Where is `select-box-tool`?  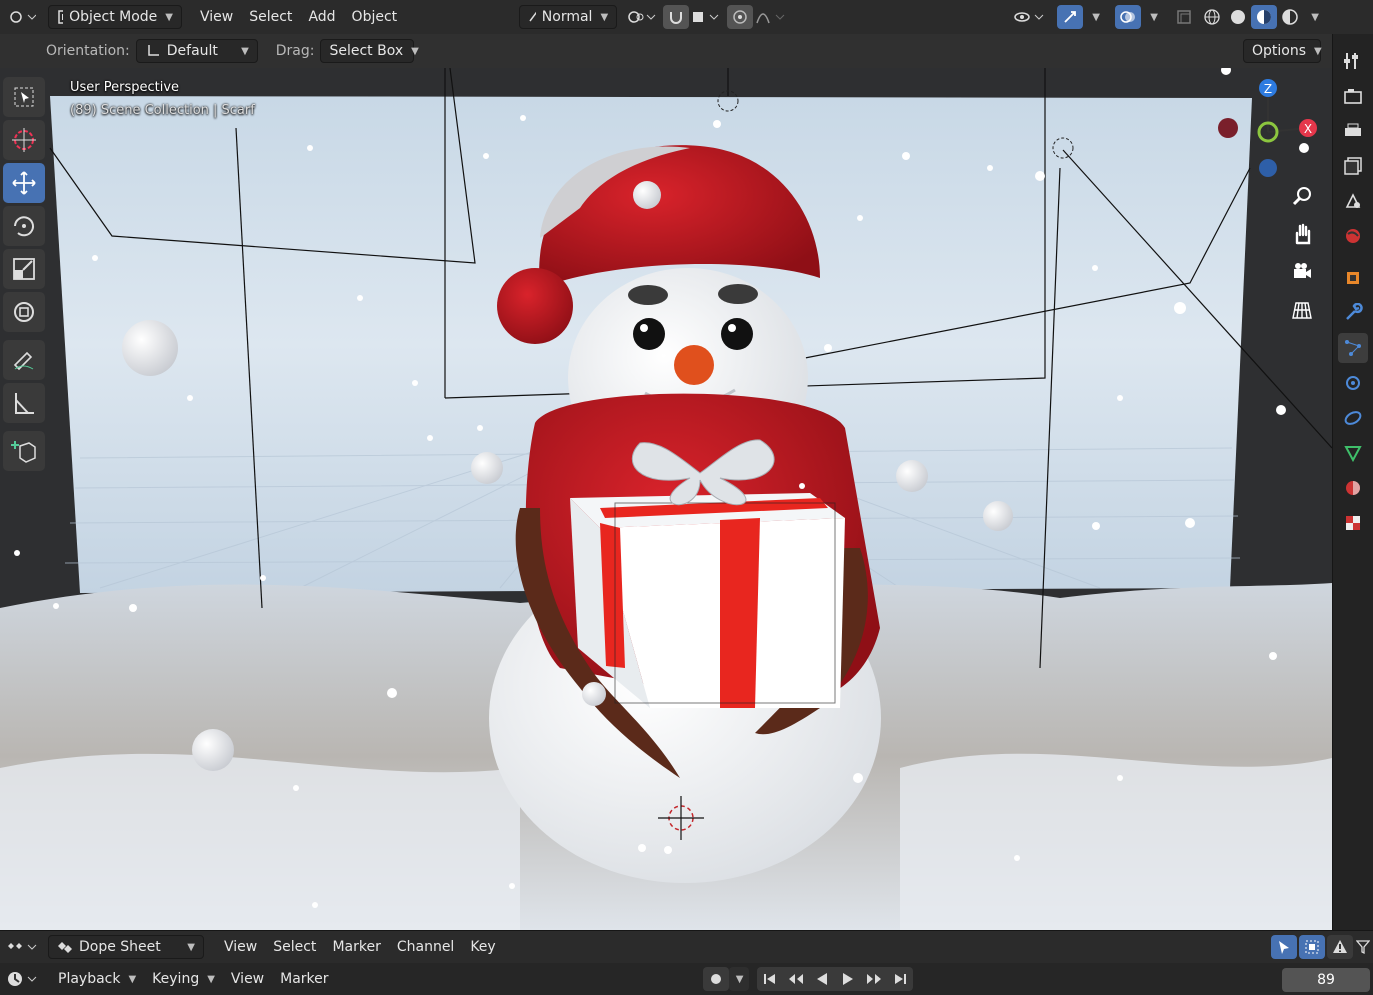 select-box-tool is located at coordinates (24, 97).